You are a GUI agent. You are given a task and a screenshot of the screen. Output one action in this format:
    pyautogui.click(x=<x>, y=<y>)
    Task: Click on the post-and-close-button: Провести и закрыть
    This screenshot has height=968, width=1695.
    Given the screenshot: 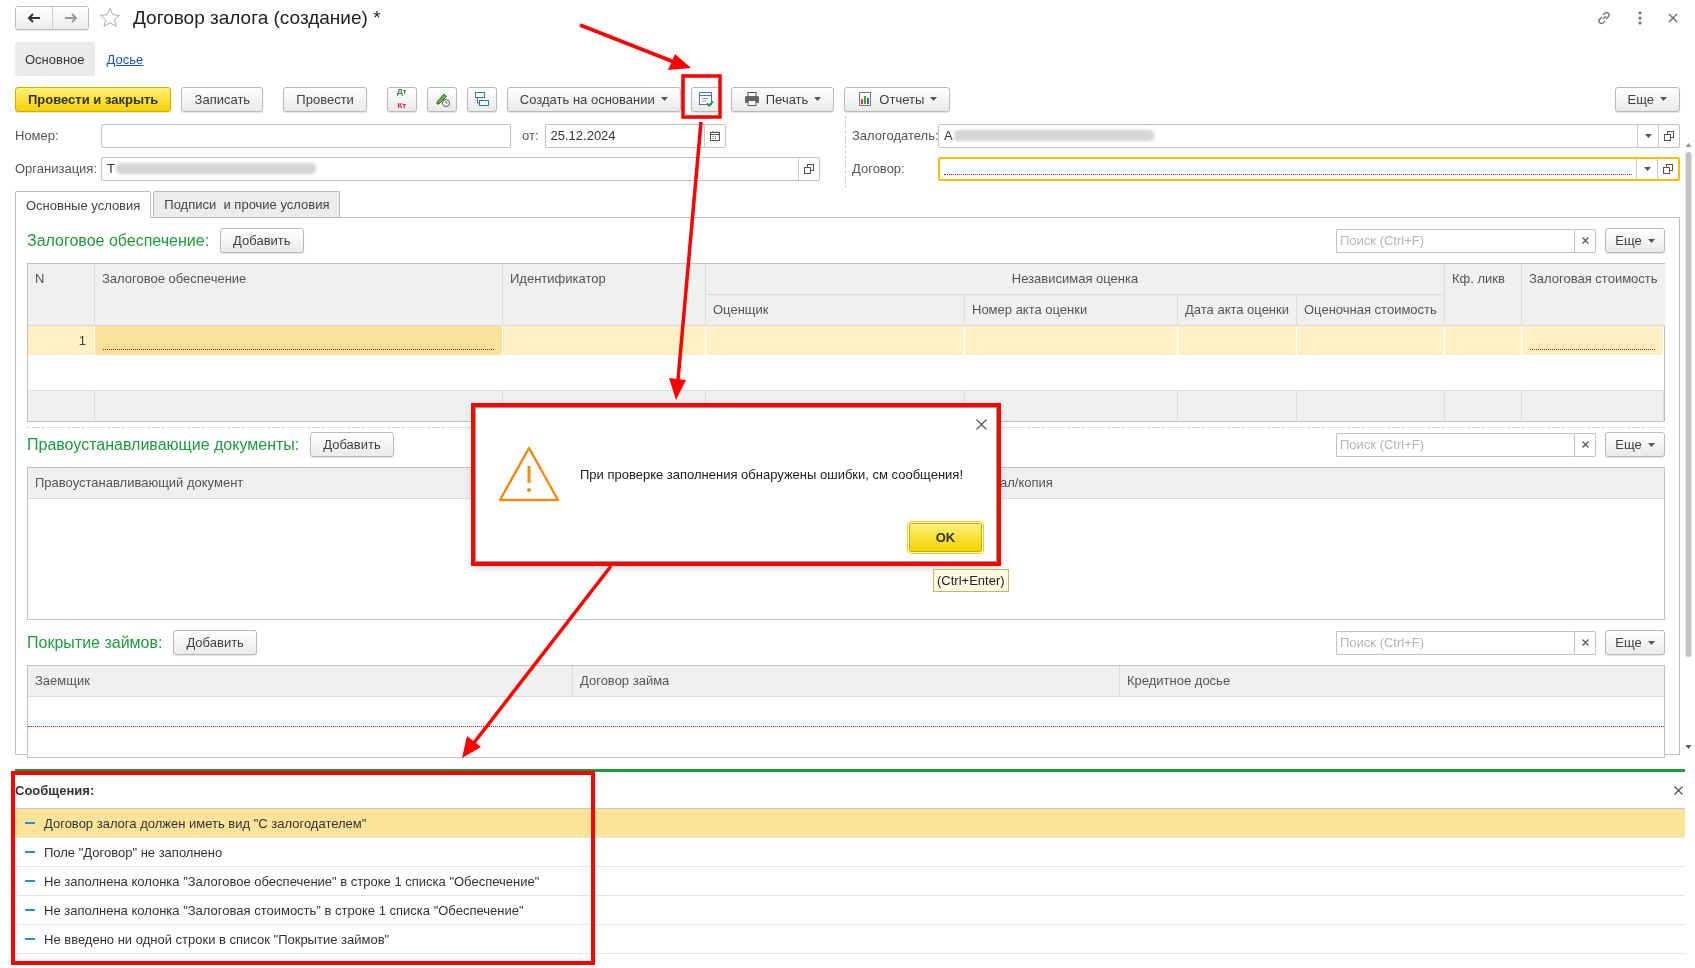 What is the action you would take?
    pyautogui.click(x=93, y=99)
    